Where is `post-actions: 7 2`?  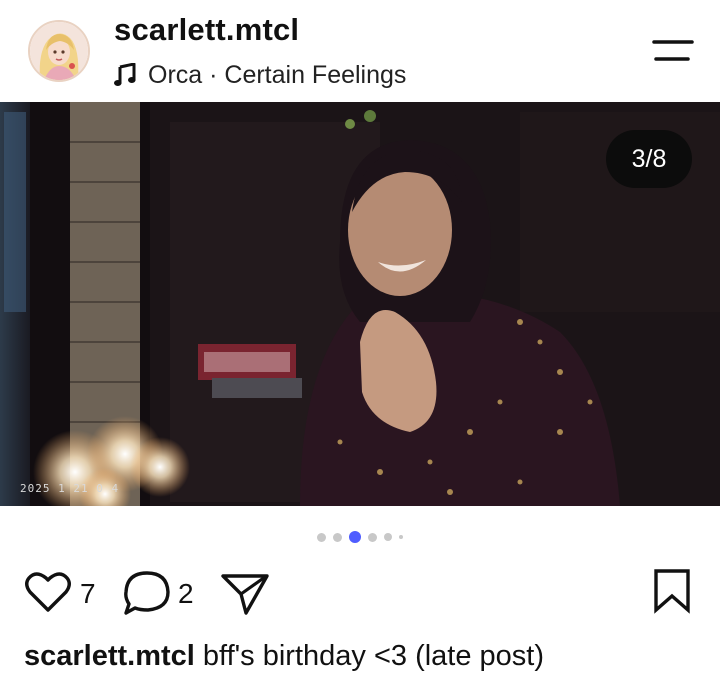 post-actions: 7 2 is located at coordinates (360, 594).